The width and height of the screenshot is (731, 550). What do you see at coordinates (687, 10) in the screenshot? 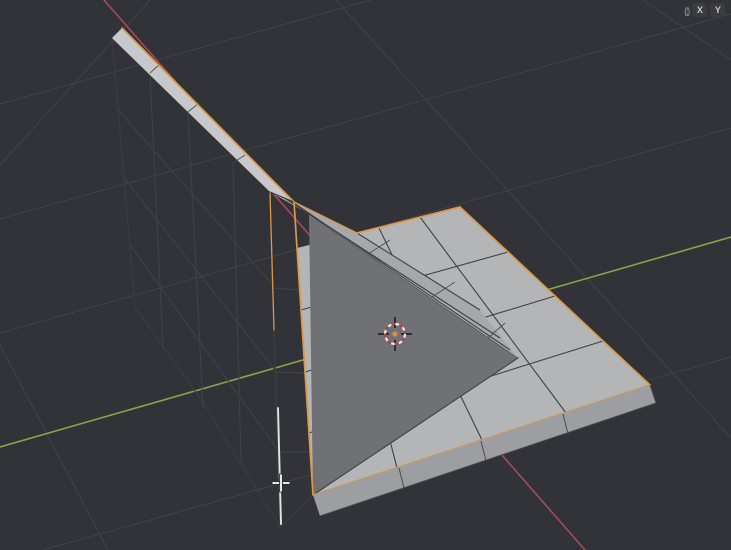
I see `keyboard-brackets-icon: {¦}` at bounding box center [687, 10].